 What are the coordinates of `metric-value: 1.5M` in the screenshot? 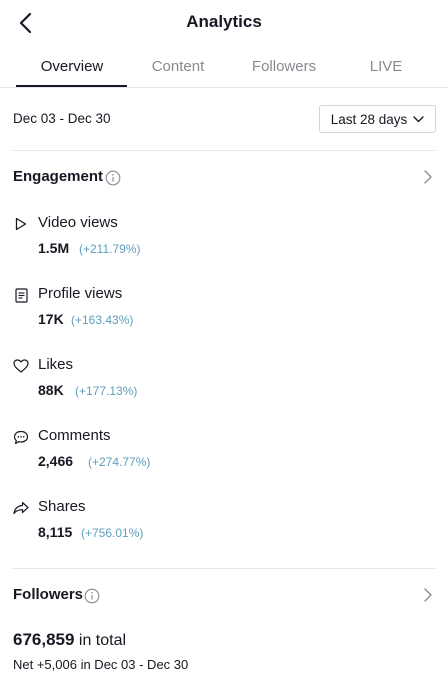 It's located at (54, 248).